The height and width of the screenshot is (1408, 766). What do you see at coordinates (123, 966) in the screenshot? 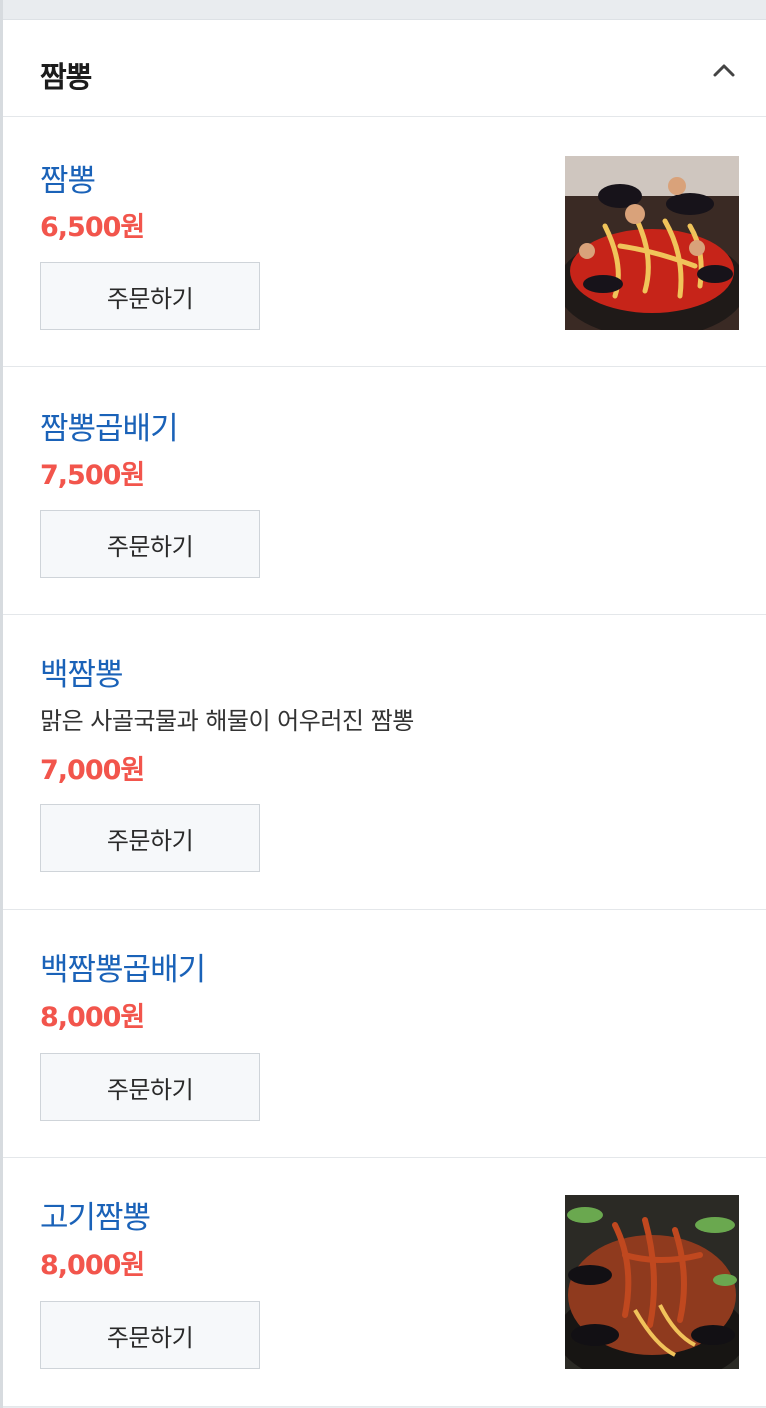
I see `menu-item-name: 백짬뽕곱배기` at bounding box center [123, 966].